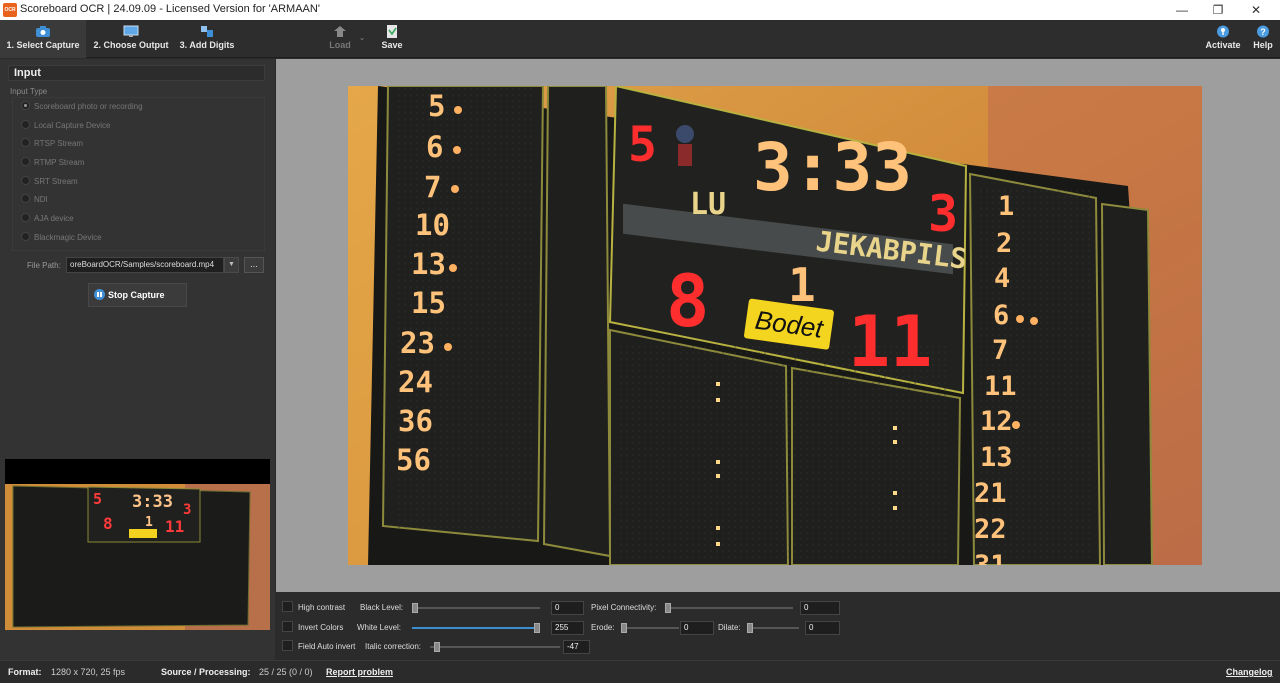  Describe the element at coordinates (996, 421) in the screenshot. I see `right-player-number: 12` at that location.